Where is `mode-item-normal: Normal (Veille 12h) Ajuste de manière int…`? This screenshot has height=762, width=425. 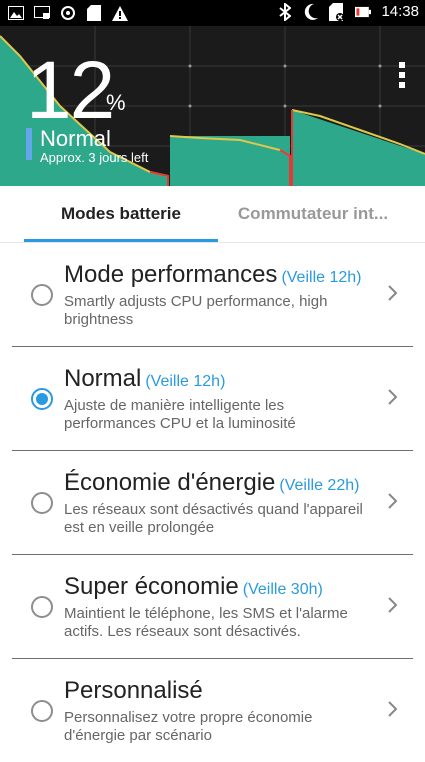 mode-item-normal: Normal (Veille 12h) Ajuste de manière int… is located at coordinates (212, 399).